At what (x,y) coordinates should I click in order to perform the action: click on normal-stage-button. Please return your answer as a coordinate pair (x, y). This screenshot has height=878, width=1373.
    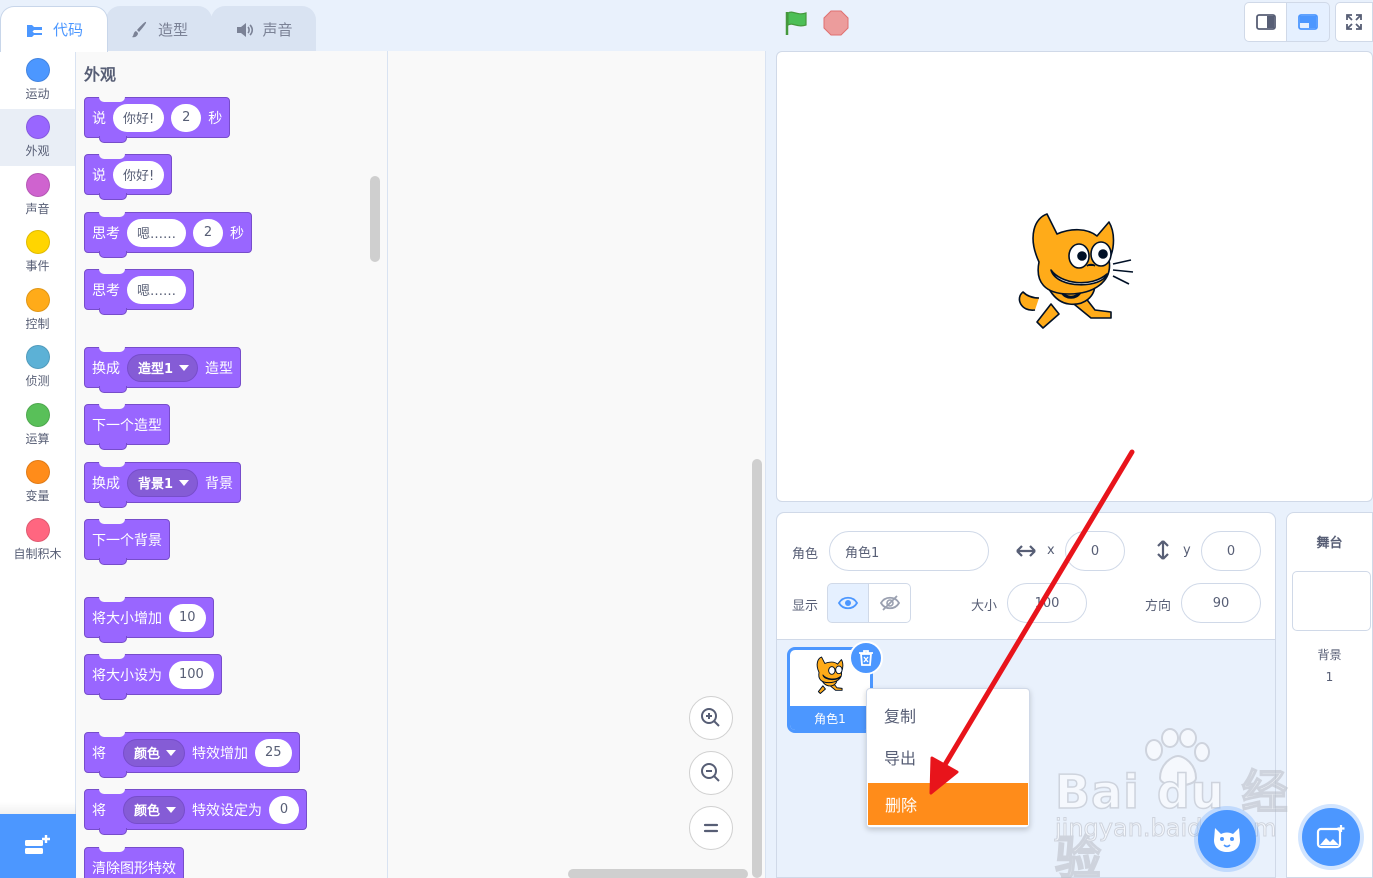
    Looking at the image, I should click on (1308, 22).